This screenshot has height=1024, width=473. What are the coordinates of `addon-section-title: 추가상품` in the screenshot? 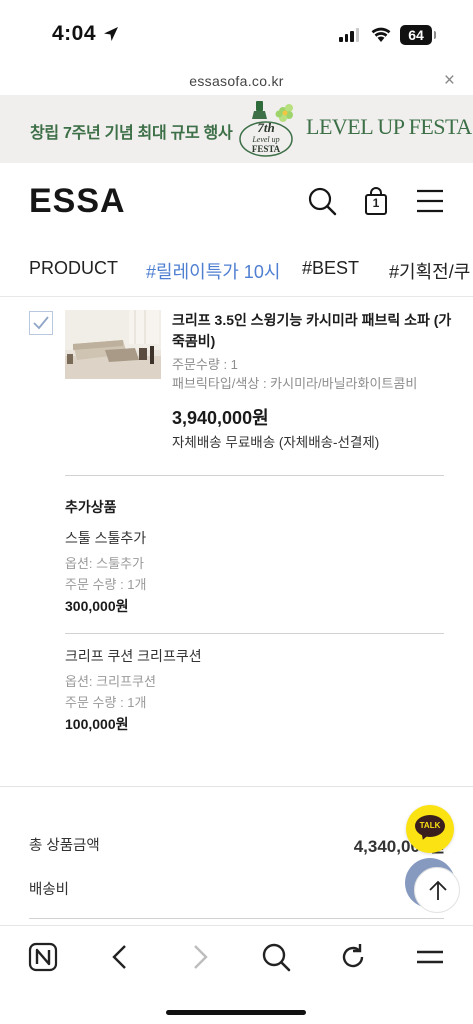 It's located at (91, 507).